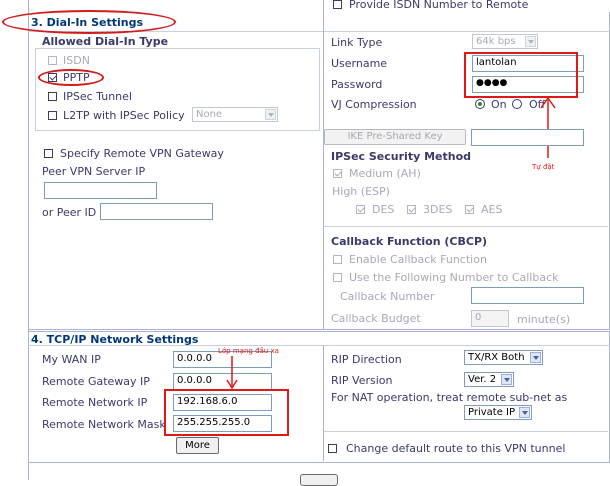 The height and width of the screenshot is (486, 610). I want to click on callback-divider, so click(466, 226).